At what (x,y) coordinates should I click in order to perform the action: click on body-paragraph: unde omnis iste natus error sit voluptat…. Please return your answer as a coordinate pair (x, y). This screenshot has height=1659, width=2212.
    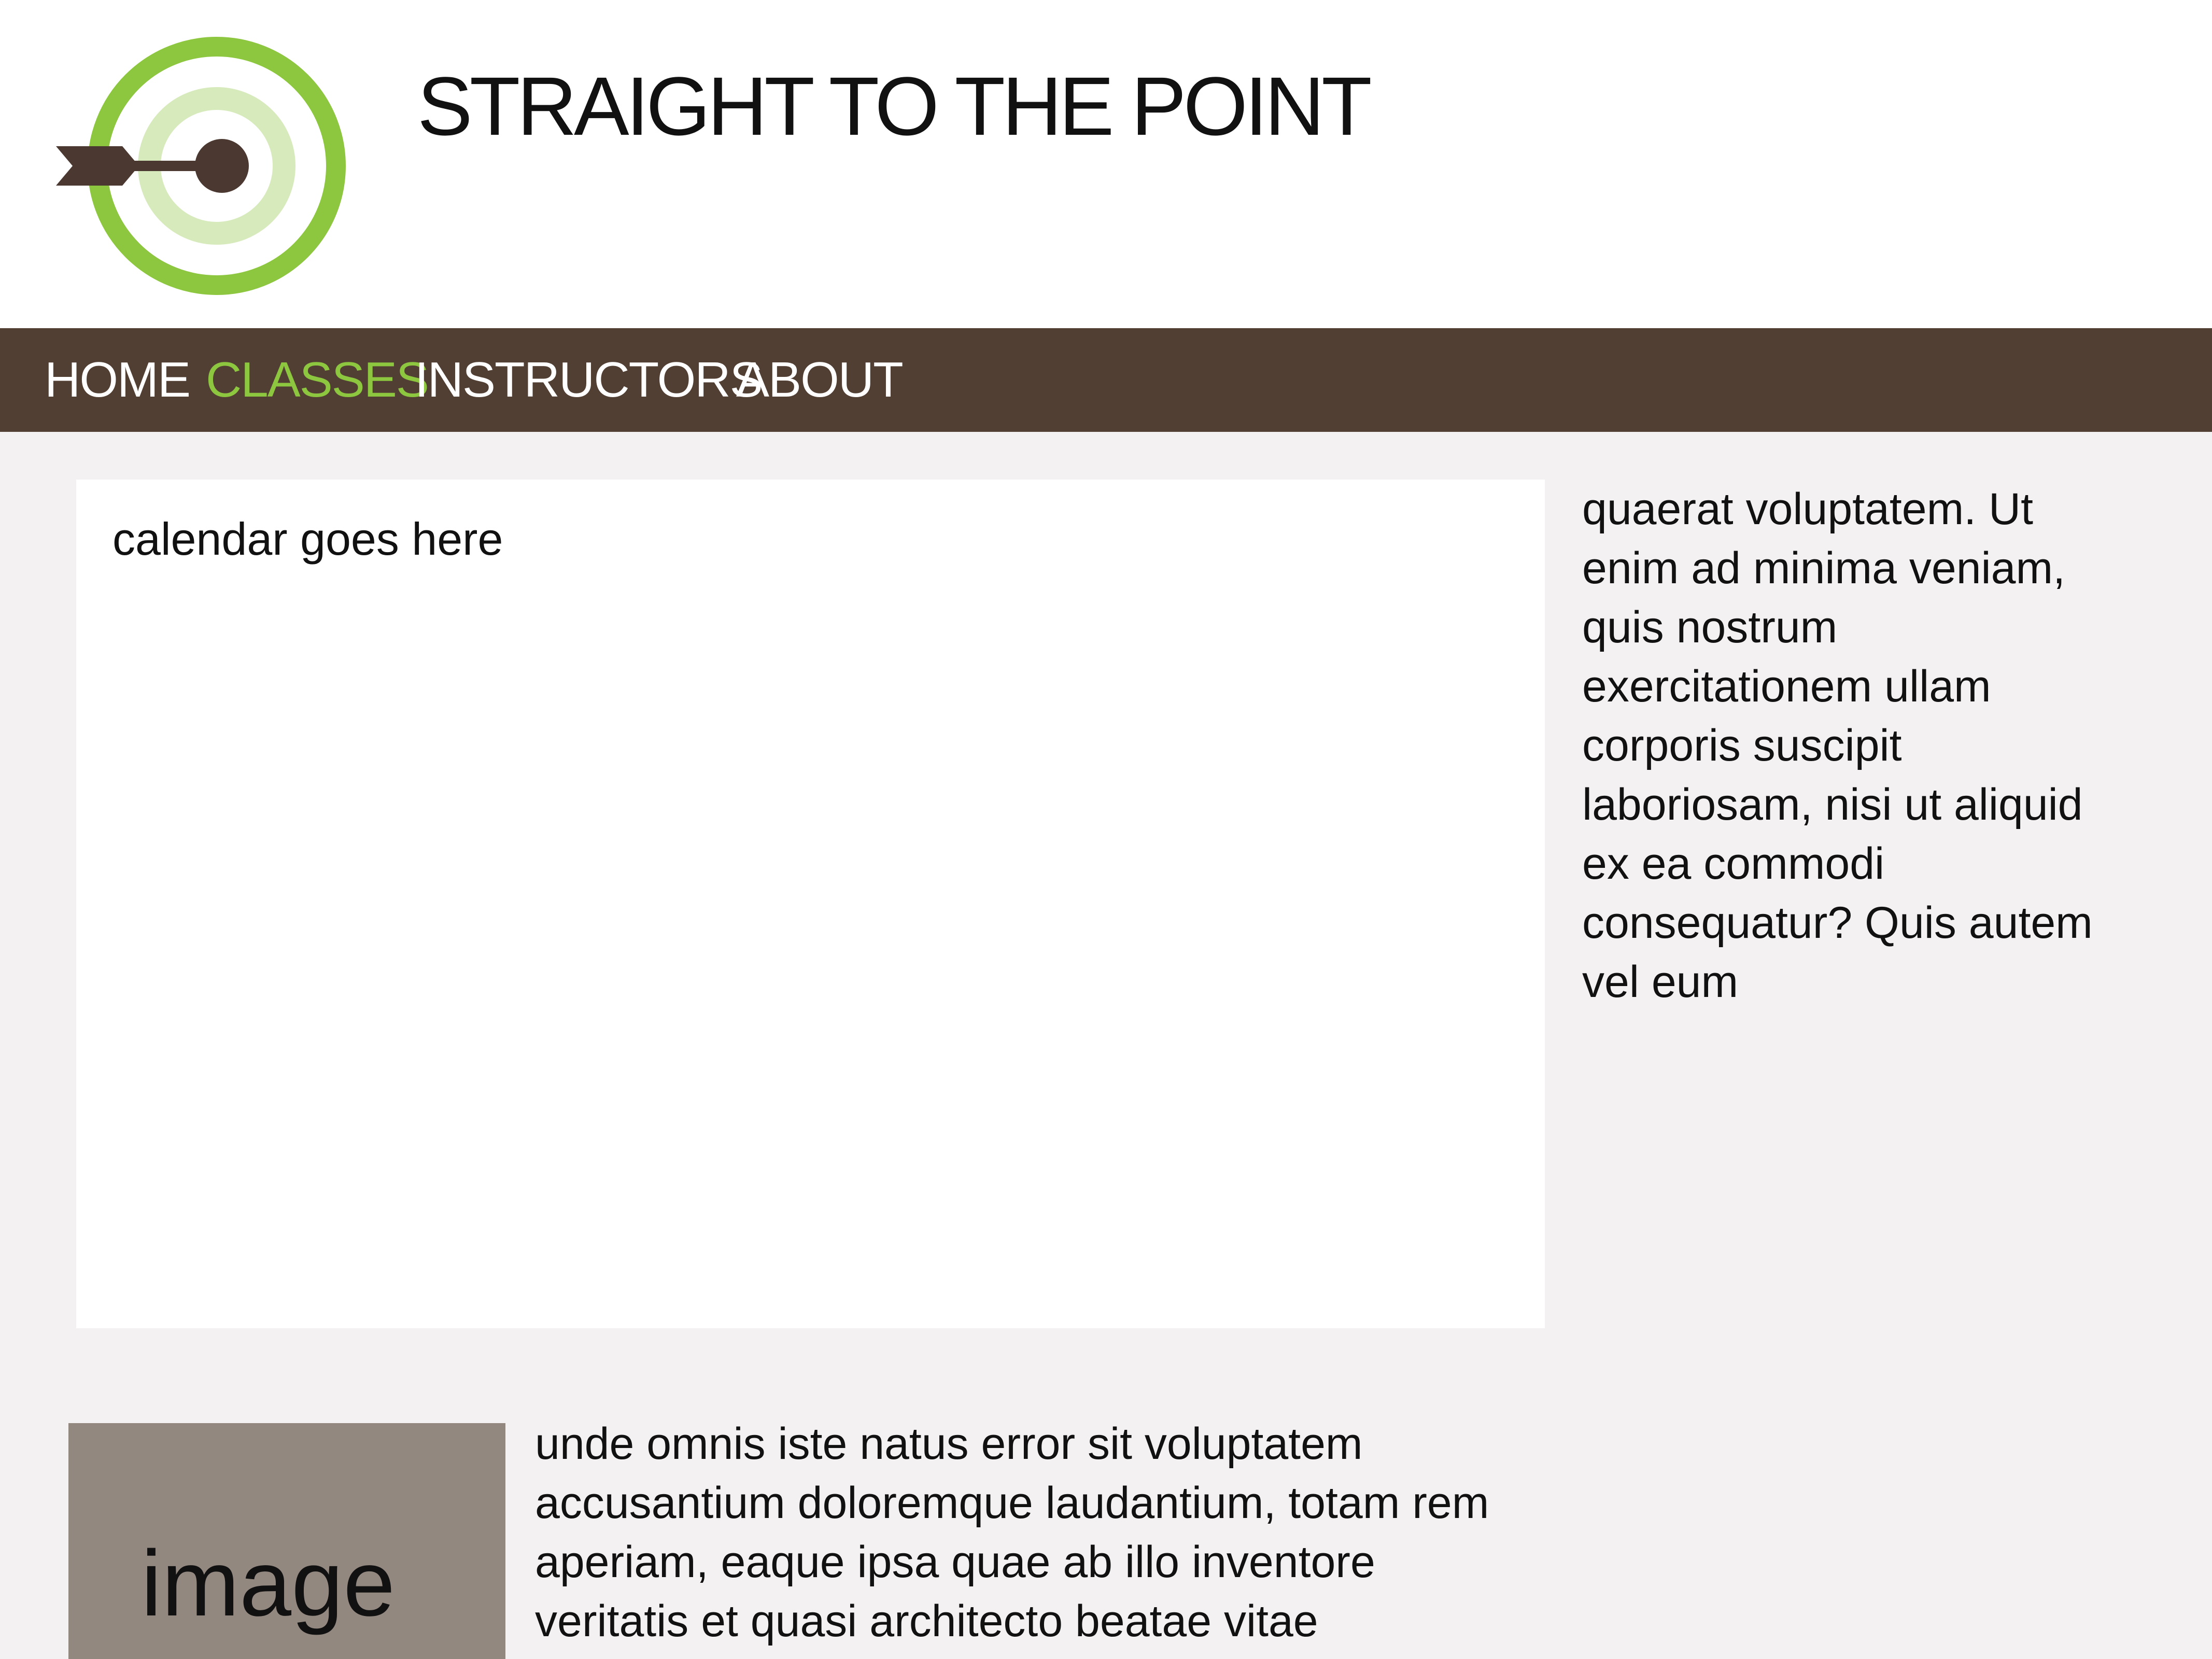
    Looking at the image, I should click on (1012, 1532).